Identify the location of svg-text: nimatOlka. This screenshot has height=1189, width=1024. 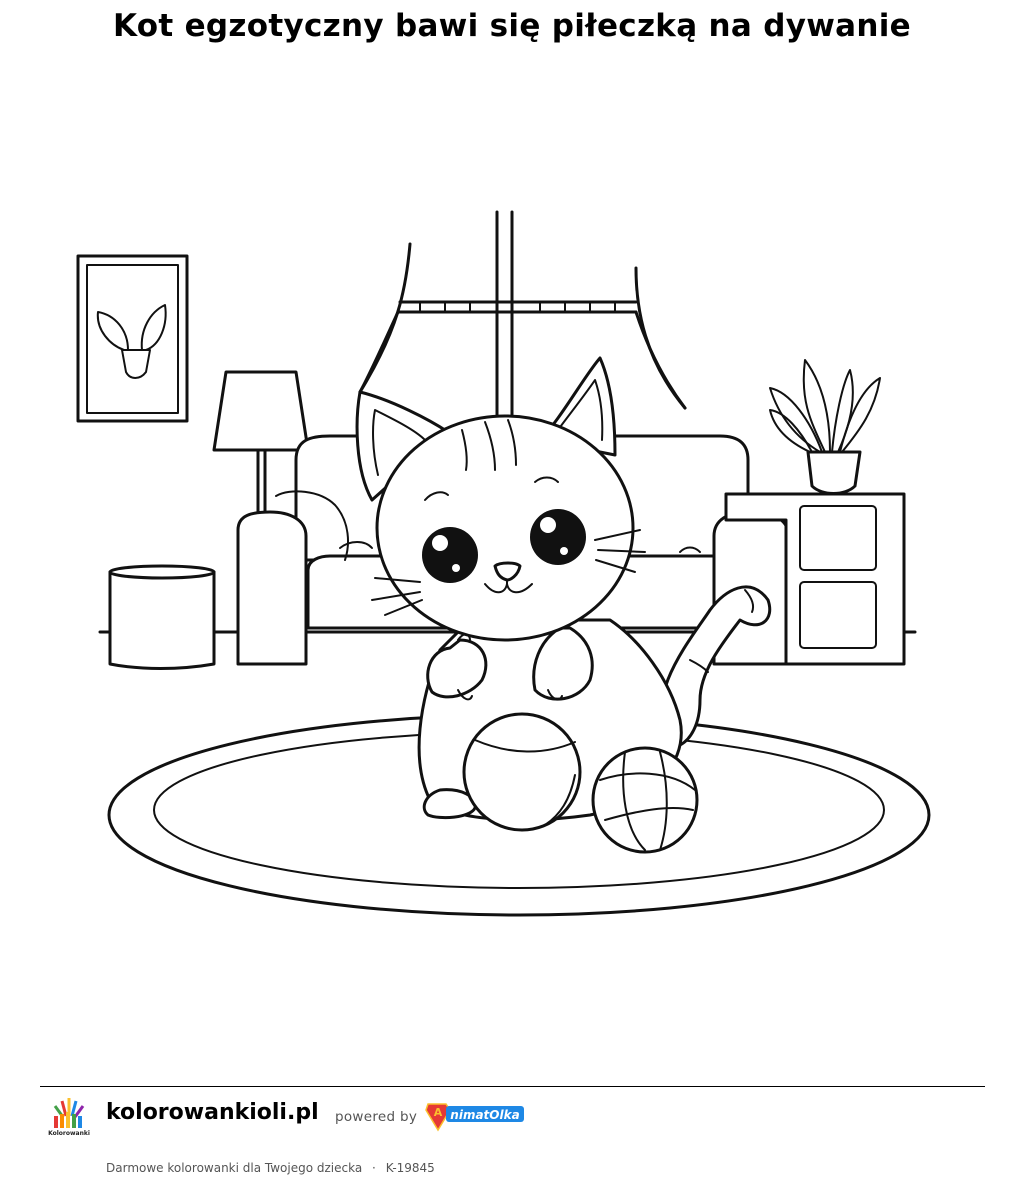
(484, 1115).